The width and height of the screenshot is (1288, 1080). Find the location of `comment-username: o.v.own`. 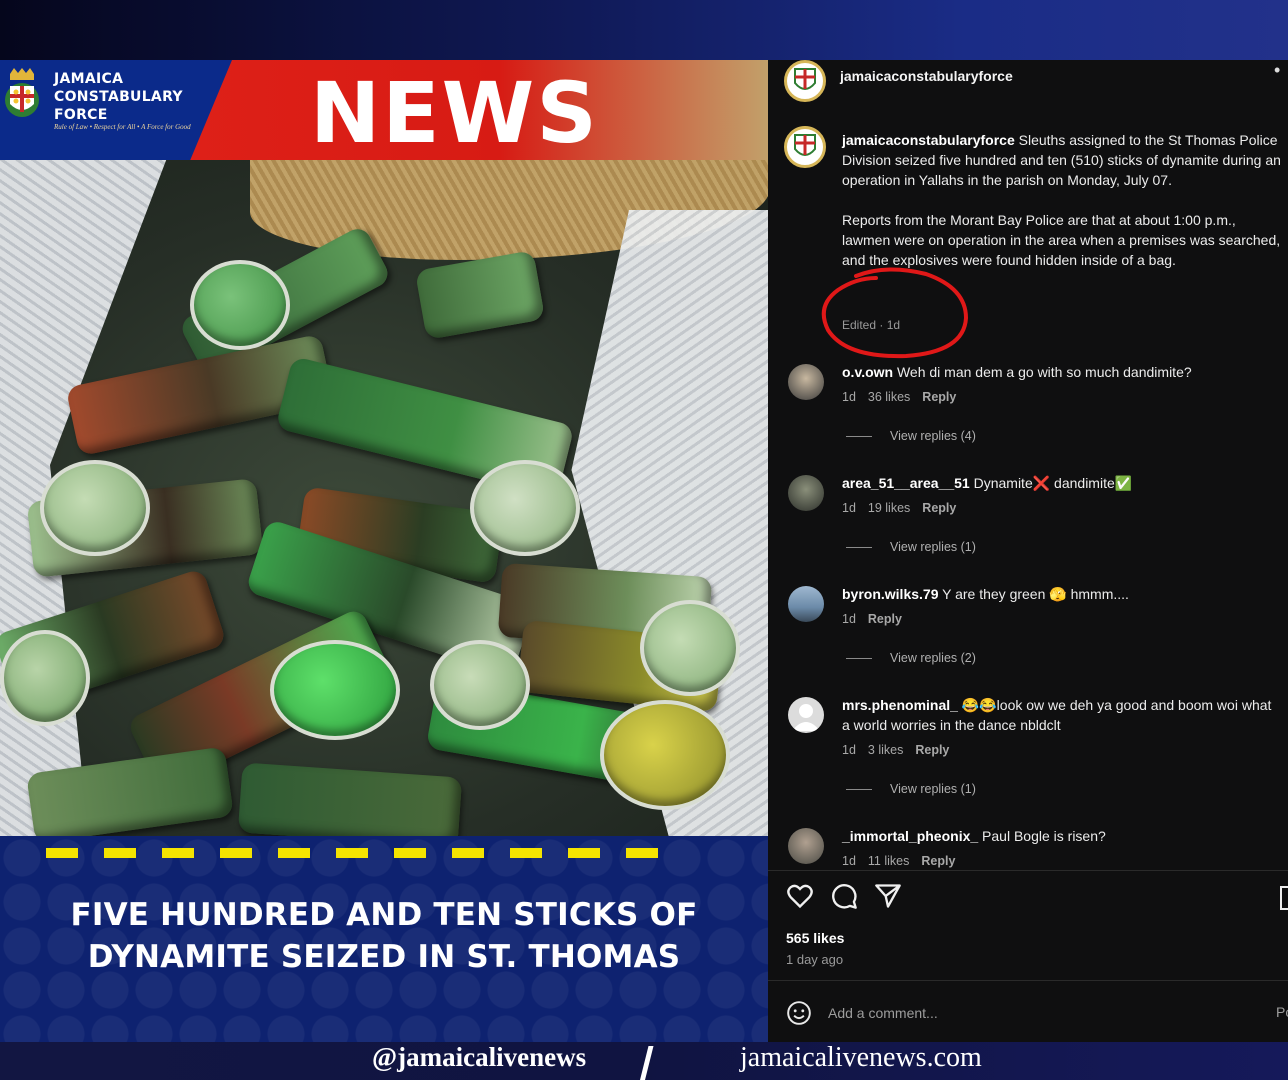

comment-username: o.v.own is located at coordinates (867, 372).